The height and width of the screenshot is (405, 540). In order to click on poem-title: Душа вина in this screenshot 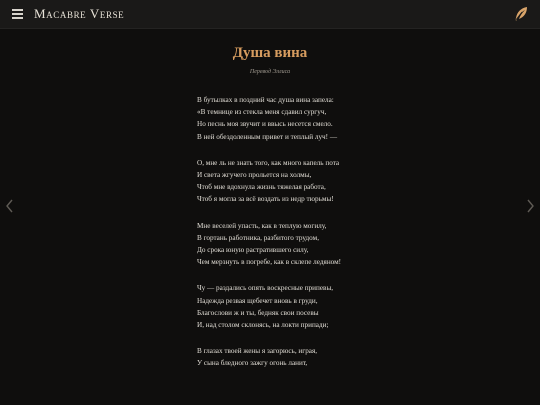, I will do `click(270, 53)`.